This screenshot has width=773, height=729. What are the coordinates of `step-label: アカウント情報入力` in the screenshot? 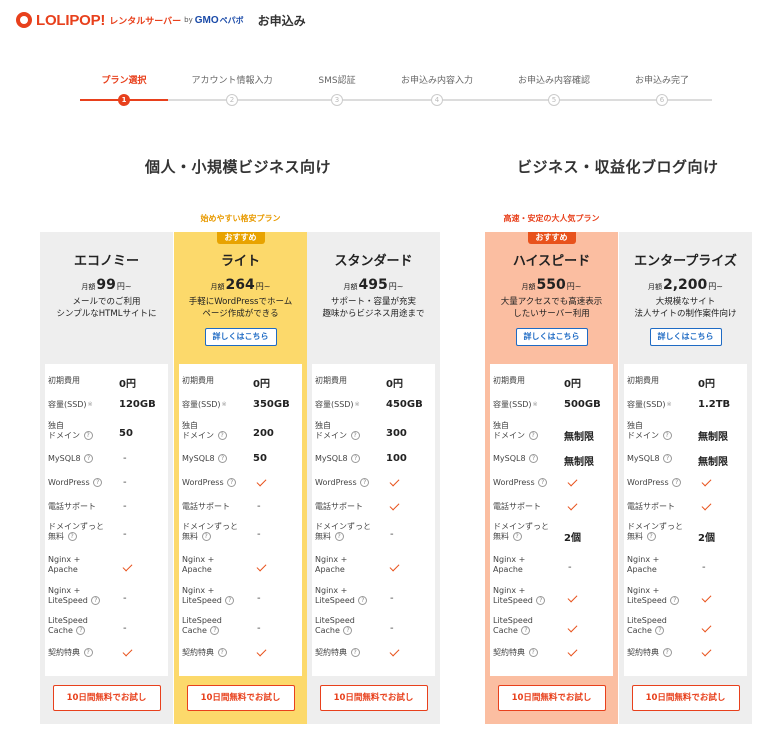 It's located at (232, 81).